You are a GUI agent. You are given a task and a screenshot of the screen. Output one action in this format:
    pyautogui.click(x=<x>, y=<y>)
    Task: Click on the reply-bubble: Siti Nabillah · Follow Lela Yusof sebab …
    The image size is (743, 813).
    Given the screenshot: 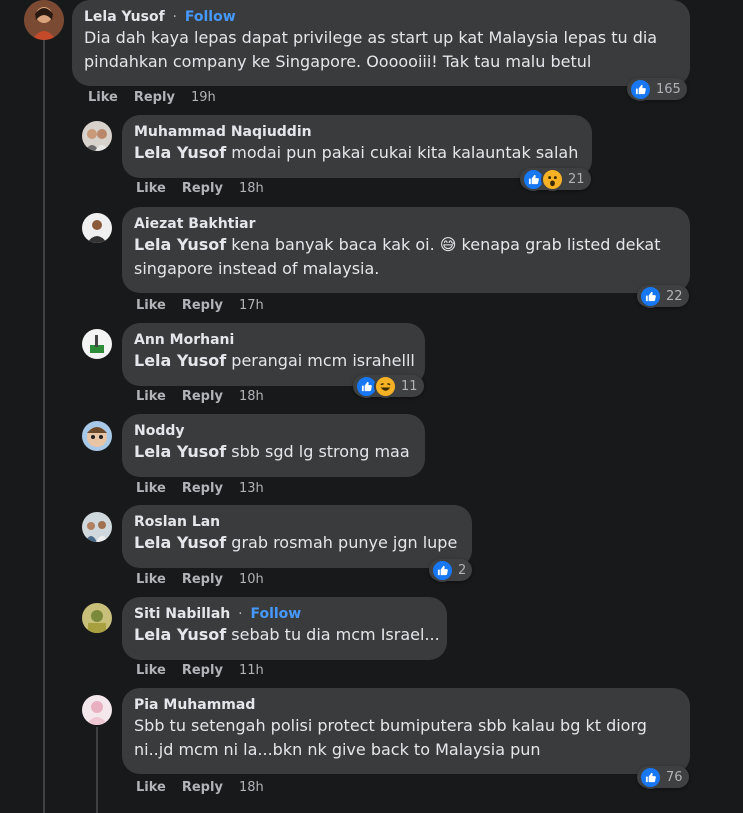 What is the action you would take?
    pyautogui.click(x=284, y=628)
    